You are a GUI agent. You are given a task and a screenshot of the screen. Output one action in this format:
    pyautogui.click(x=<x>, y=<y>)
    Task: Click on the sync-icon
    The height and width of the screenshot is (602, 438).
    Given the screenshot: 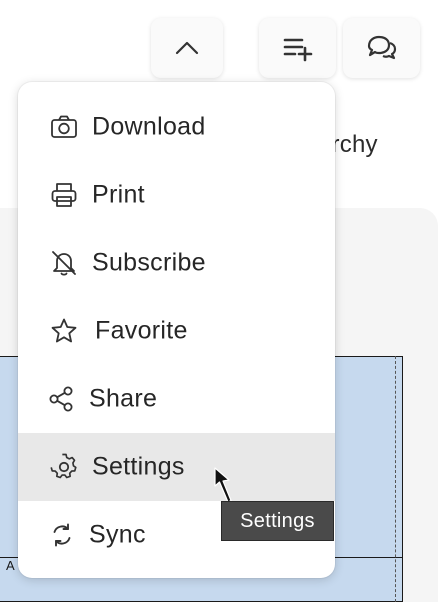 What is the action you would take?
    pyautogui.click(x=62, y=535)
    